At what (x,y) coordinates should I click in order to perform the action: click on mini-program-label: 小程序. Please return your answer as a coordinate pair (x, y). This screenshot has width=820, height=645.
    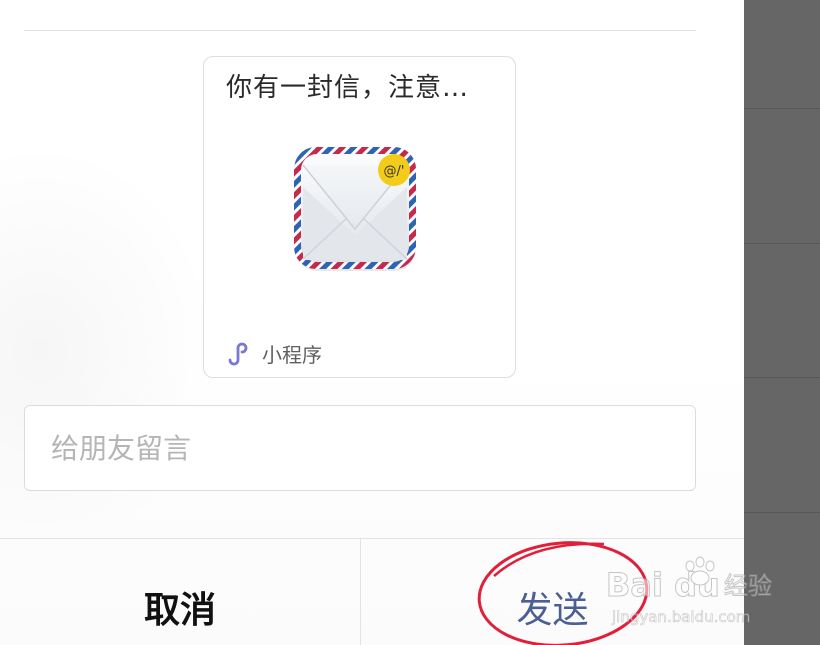
    Looking at the image, I should click on (292, 354).